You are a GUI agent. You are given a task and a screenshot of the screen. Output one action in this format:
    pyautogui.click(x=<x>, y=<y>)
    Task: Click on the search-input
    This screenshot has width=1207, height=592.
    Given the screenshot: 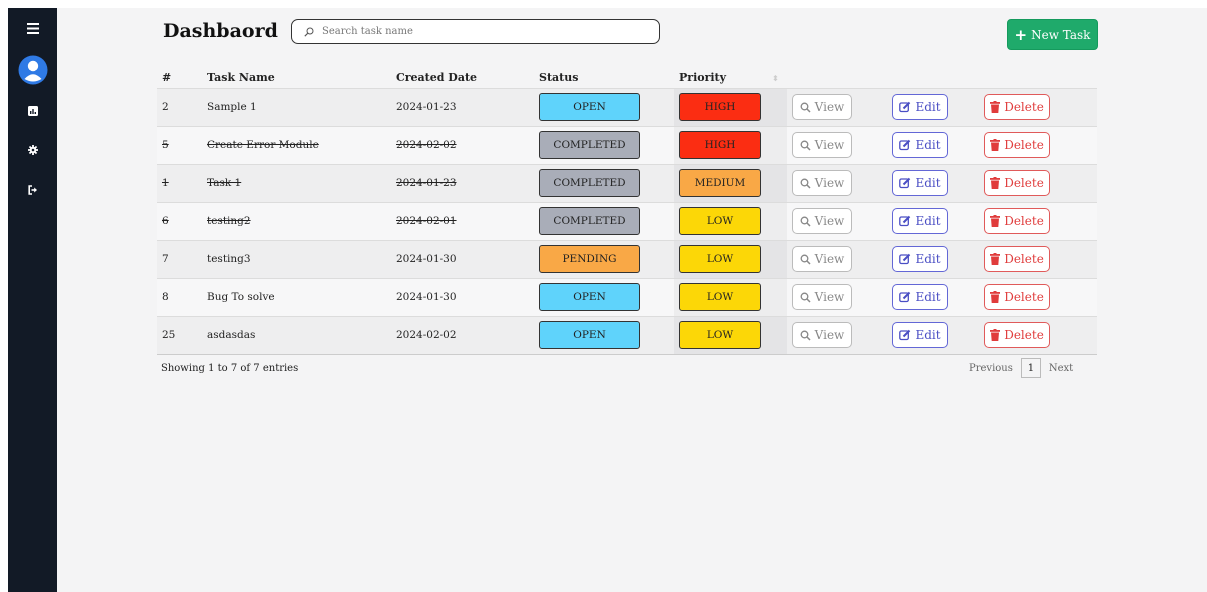 What is the action you would take?
    pyautogui.click(x=482, y=31)
    